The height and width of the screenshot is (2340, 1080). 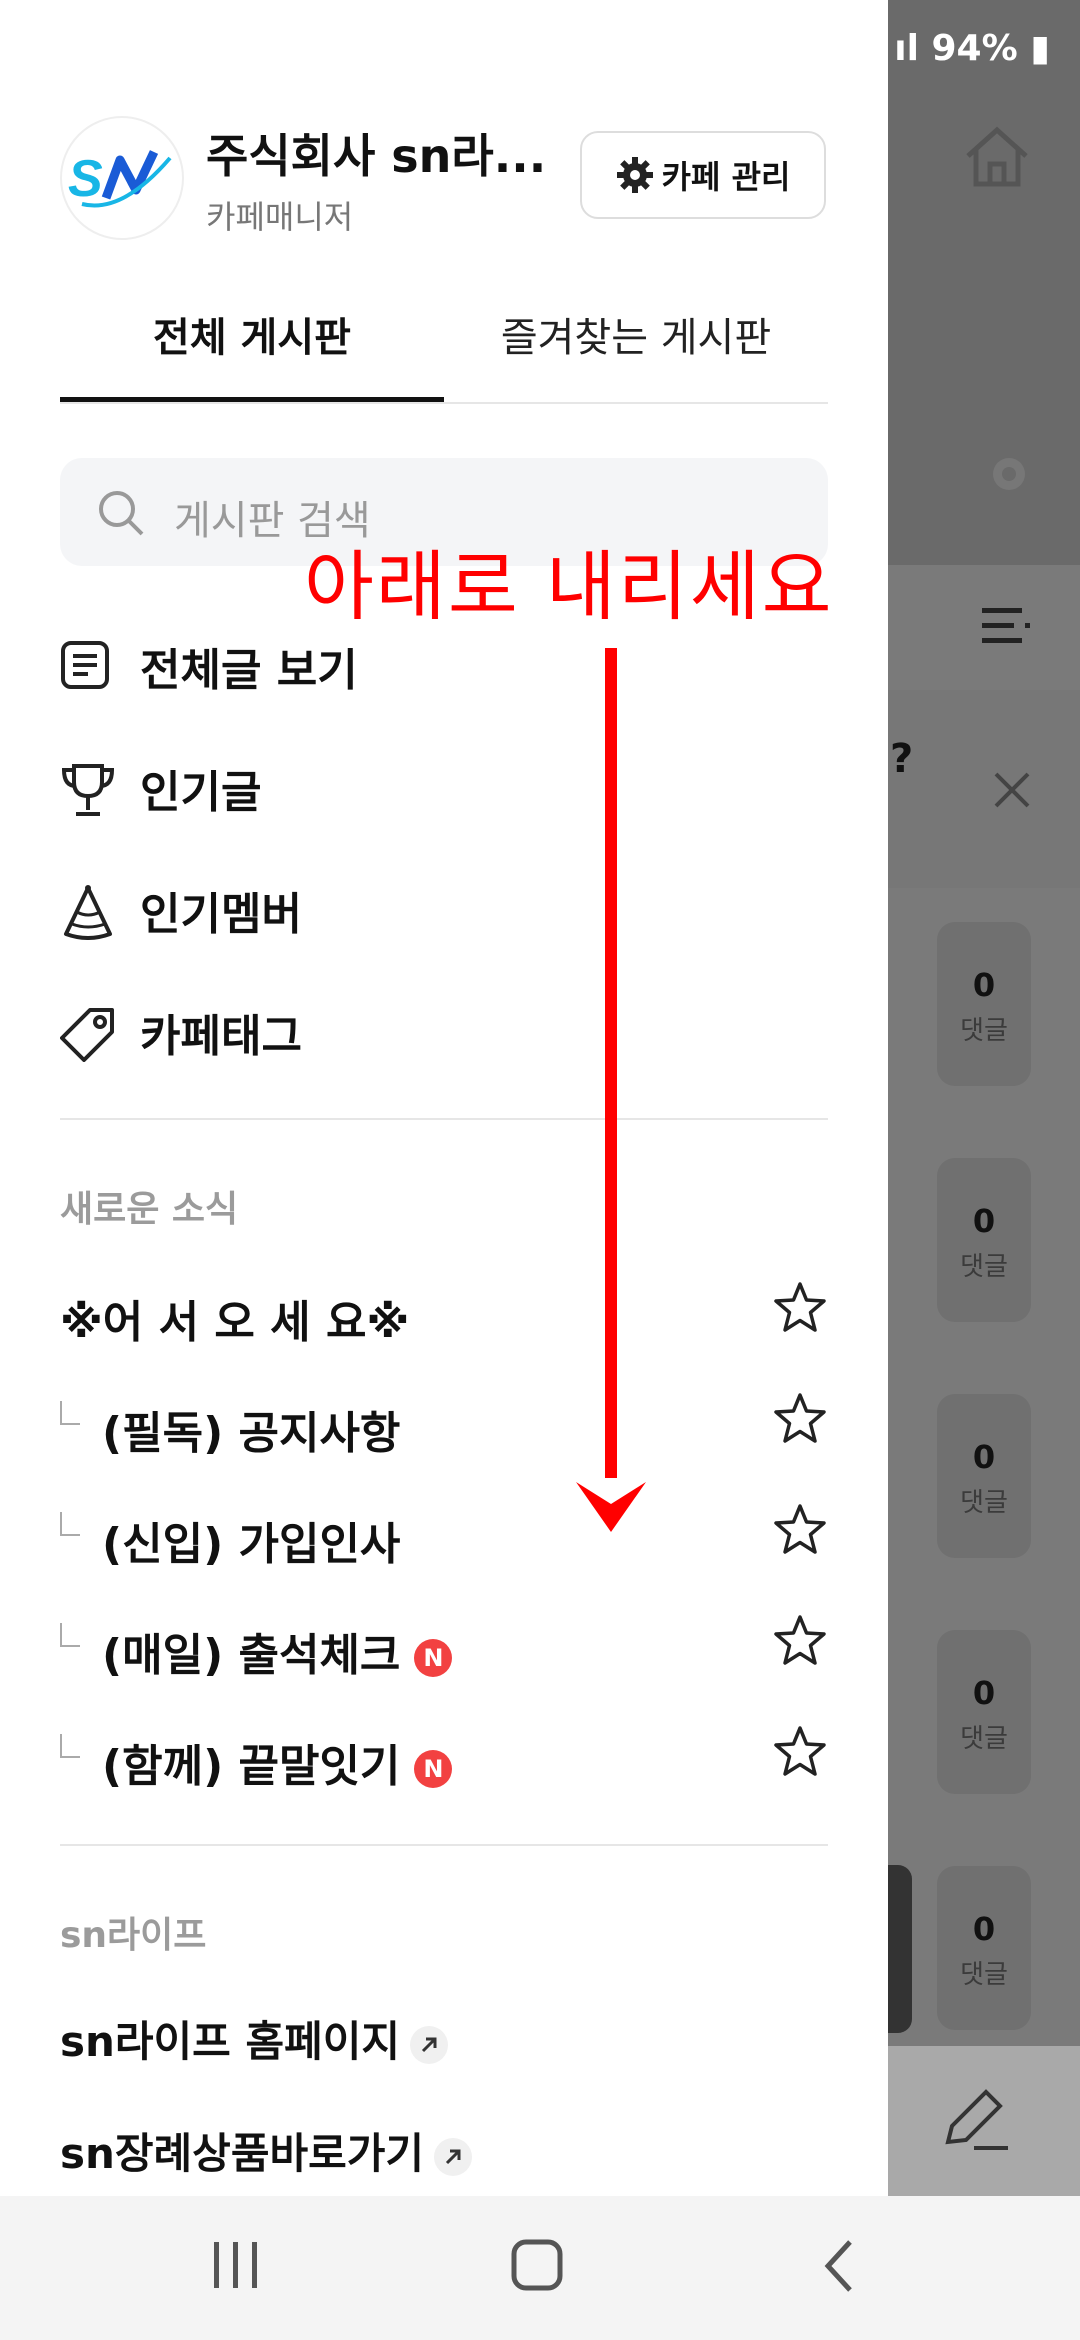 What do you see at coordinates (252, 351) in the screenshot?
I see `tab-all-boards: 전체 게시판` at bounding box center [252, 351].